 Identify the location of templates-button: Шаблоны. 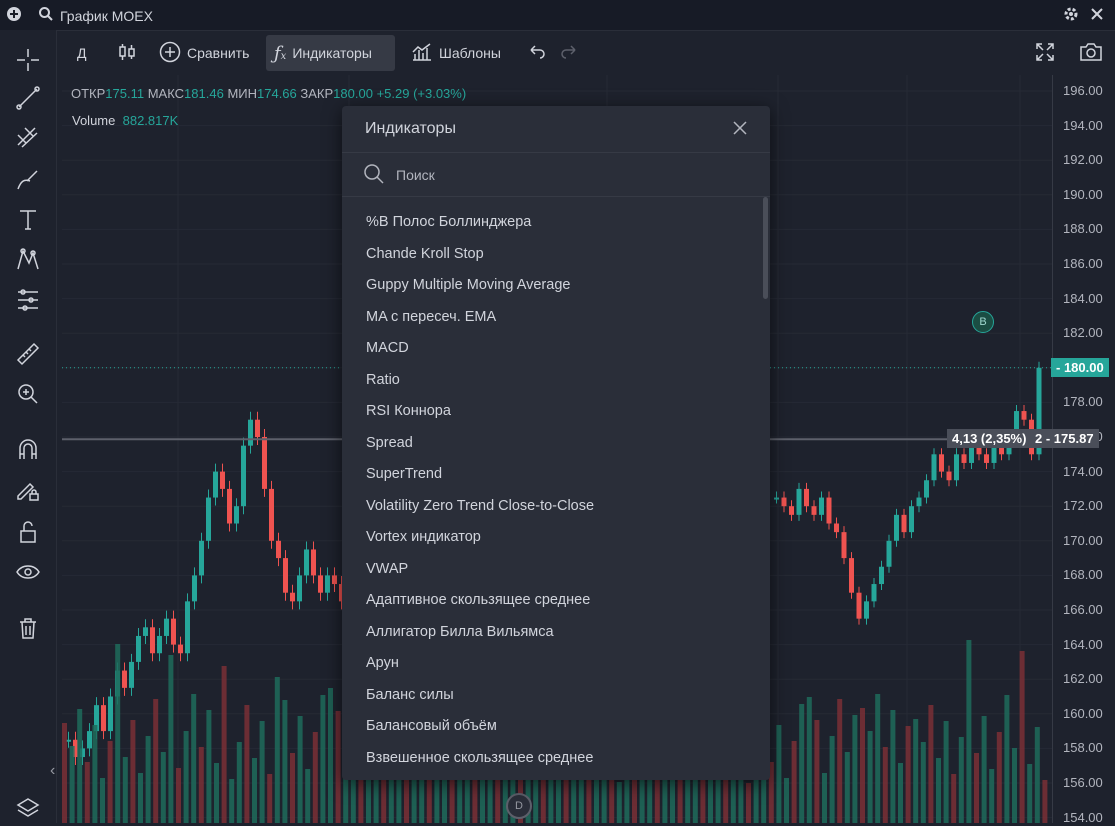
(456, 53).